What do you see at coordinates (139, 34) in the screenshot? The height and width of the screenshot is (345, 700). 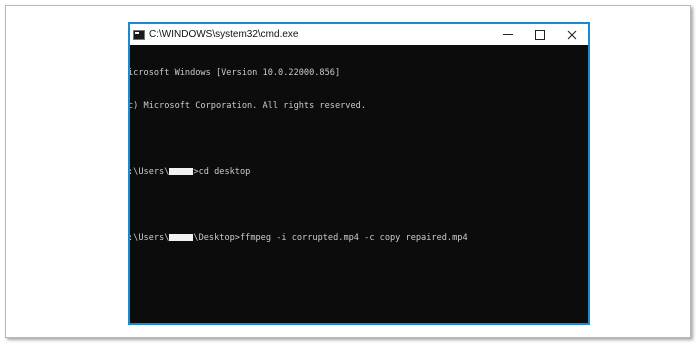 I see `cmd-icon` at bounding box center [139, 34].